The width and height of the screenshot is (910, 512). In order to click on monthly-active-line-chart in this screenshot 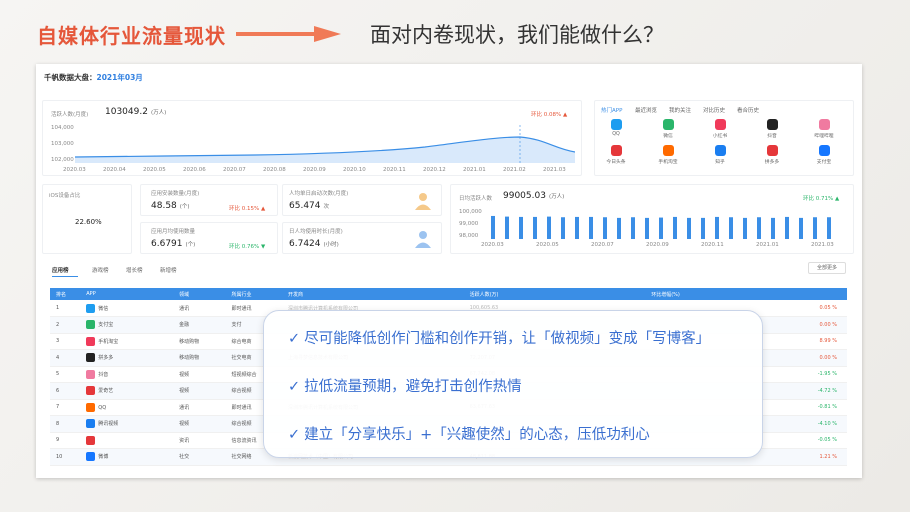, I will do `click(325, 144)`.